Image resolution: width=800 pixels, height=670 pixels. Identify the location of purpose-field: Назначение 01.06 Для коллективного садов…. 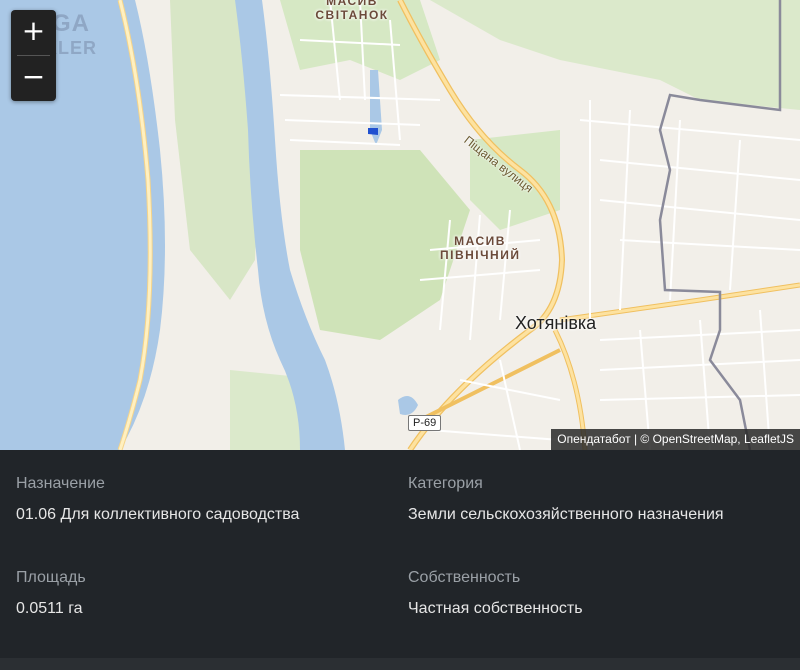
(157, 499).